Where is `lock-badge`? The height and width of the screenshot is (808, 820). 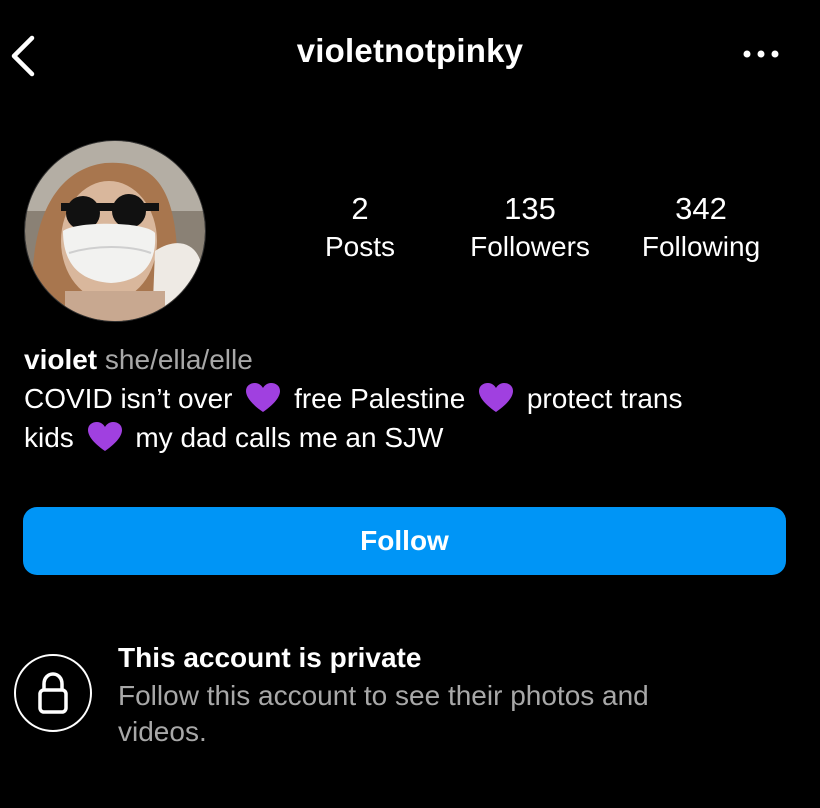
lock-badge is located at coordinates (53, 693).